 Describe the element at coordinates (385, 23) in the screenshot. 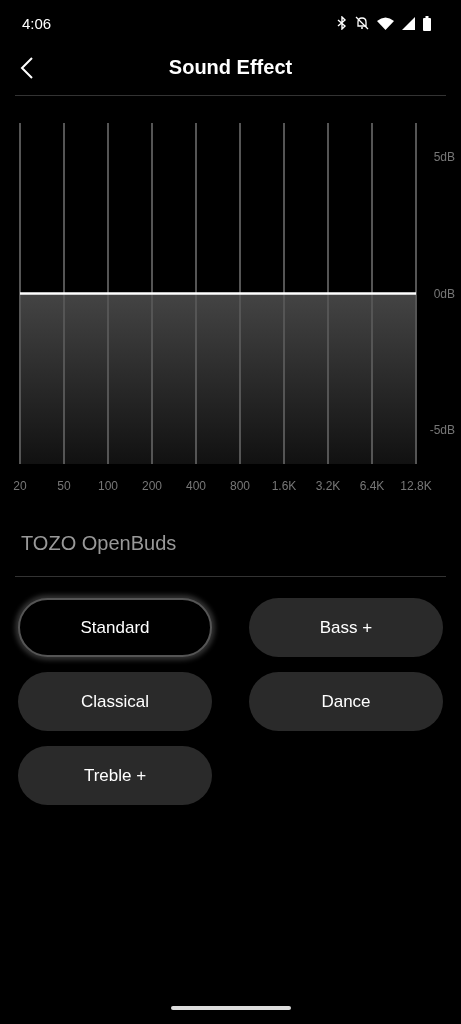

I see `wifi-icon` at that location.